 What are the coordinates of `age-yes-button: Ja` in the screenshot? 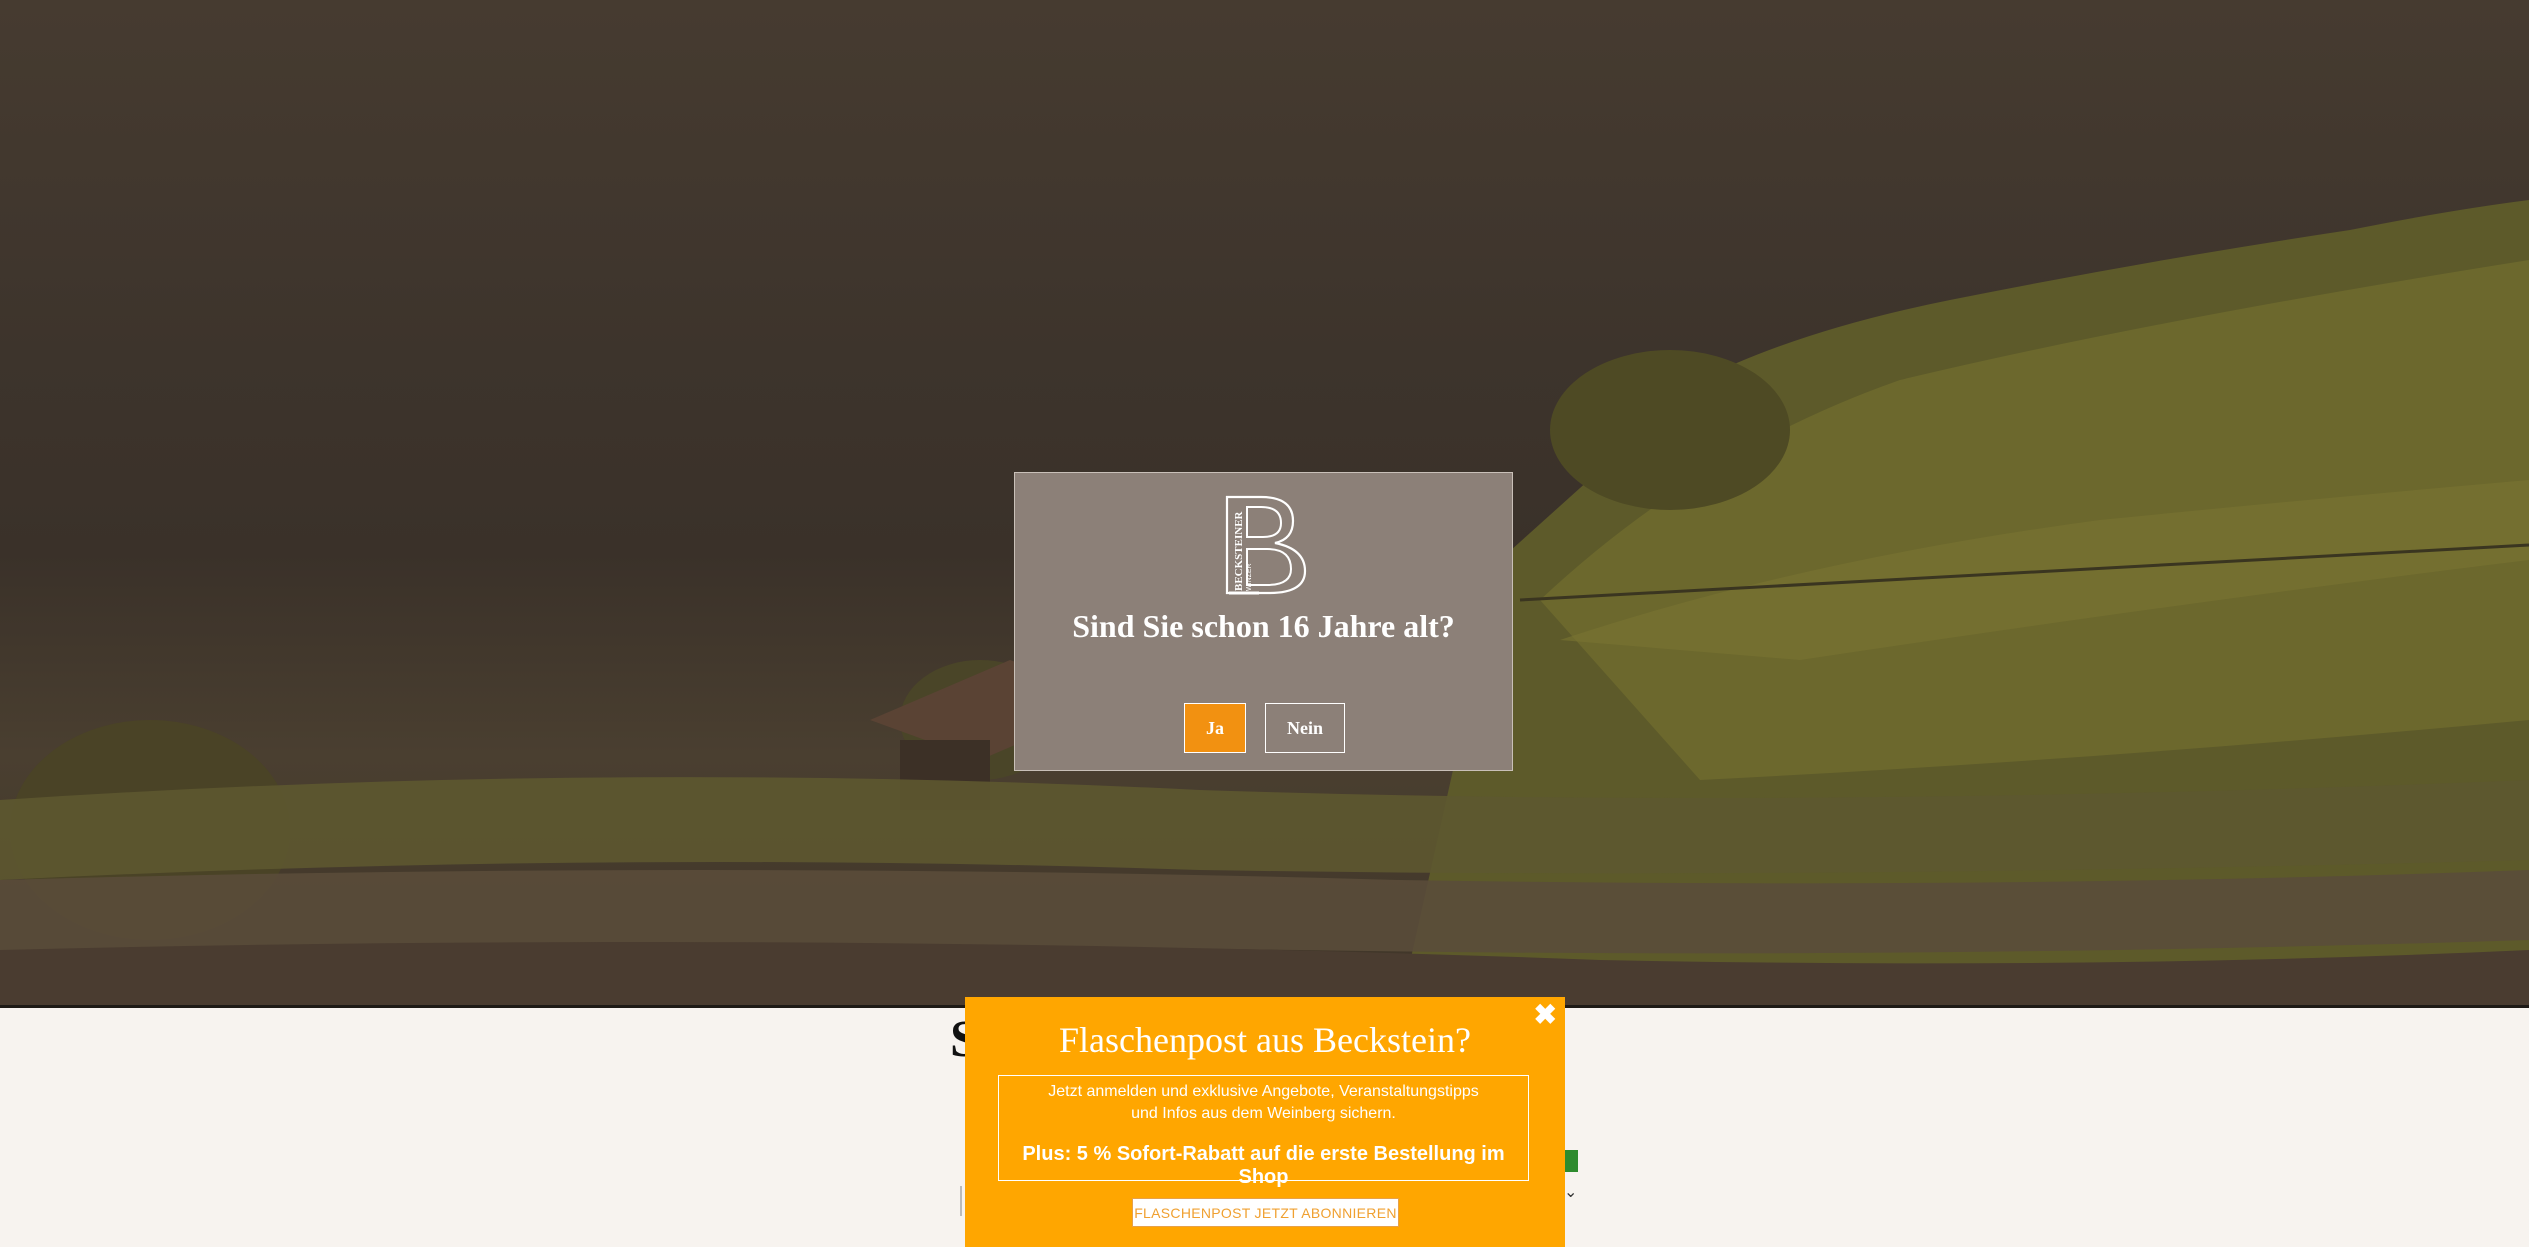 It's located at (1215, 728).